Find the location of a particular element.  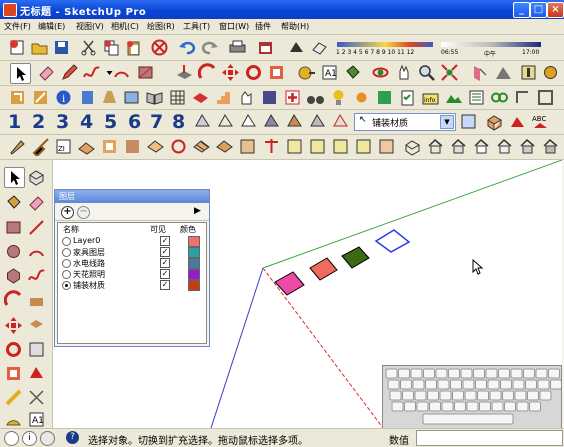

save-file-icon is located at coordinates (61, 47).